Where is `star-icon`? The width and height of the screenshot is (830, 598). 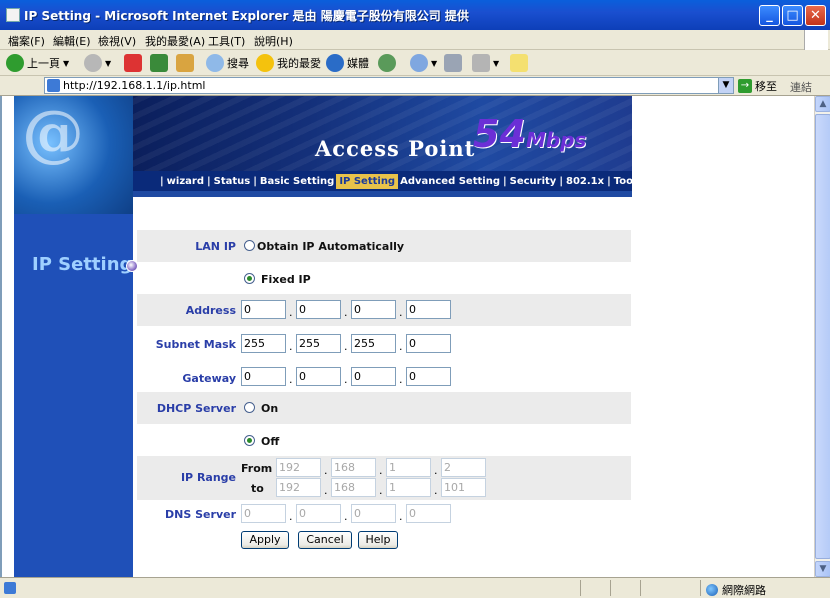 star-icon is located at coordinates (265, 63).